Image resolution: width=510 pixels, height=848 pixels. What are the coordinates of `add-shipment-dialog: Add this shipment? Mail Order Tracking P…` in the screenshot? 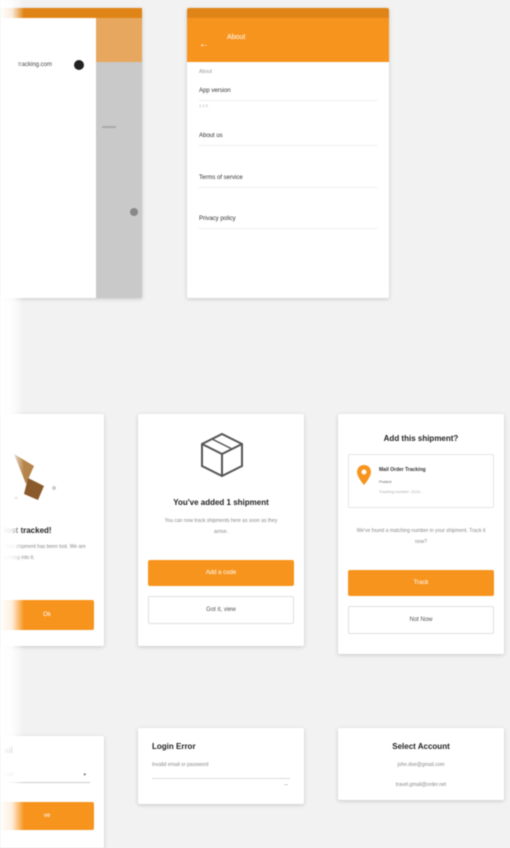 It's located at (421, 534).